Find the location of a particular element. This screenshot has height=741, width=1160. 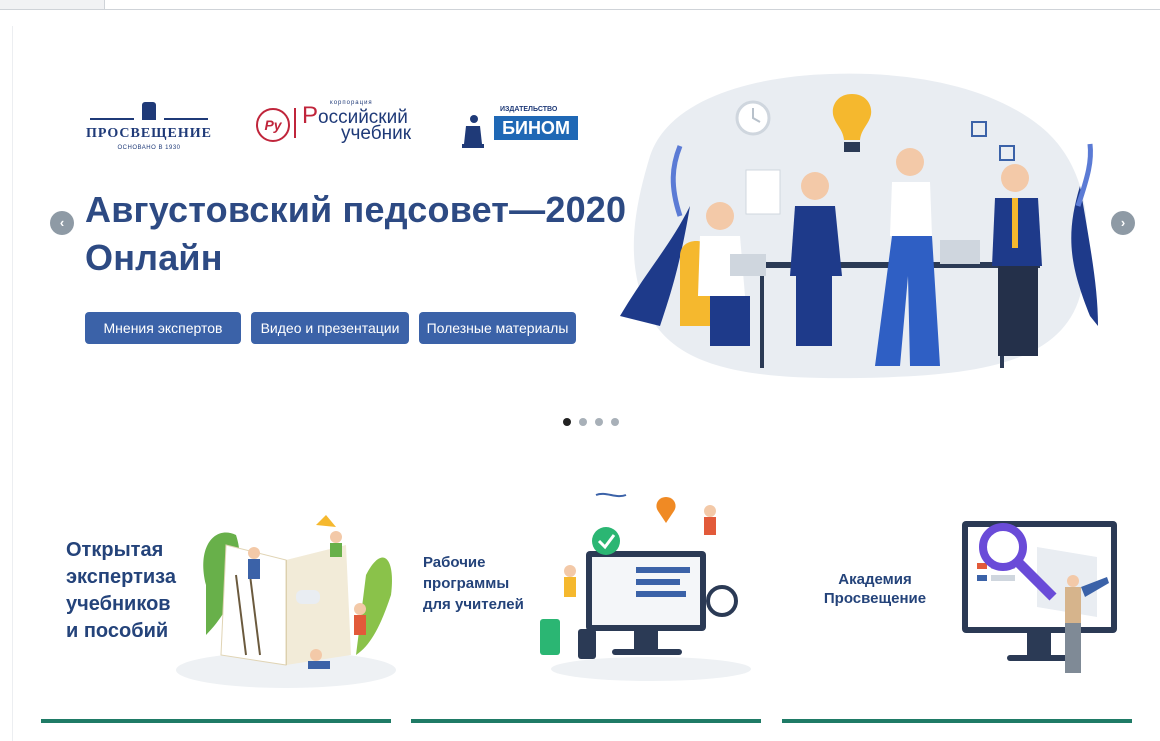

prosveshchenie-logo: ПРОСВЕЩЕНИЕ ОСНОВАНО В 1930 is located at coordinates (149, 135).